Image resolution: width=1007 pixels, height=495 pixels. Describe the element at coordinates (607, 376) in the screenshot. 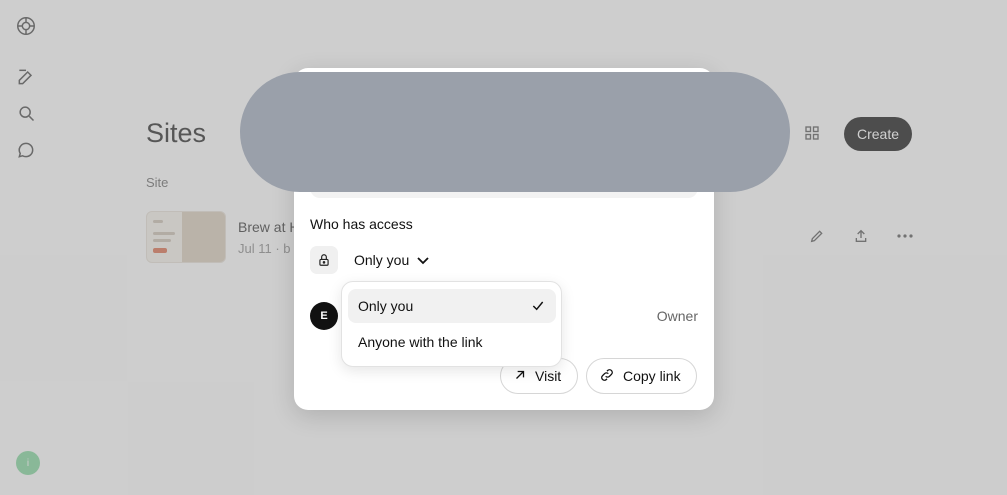

I see `link-icon` at that location.